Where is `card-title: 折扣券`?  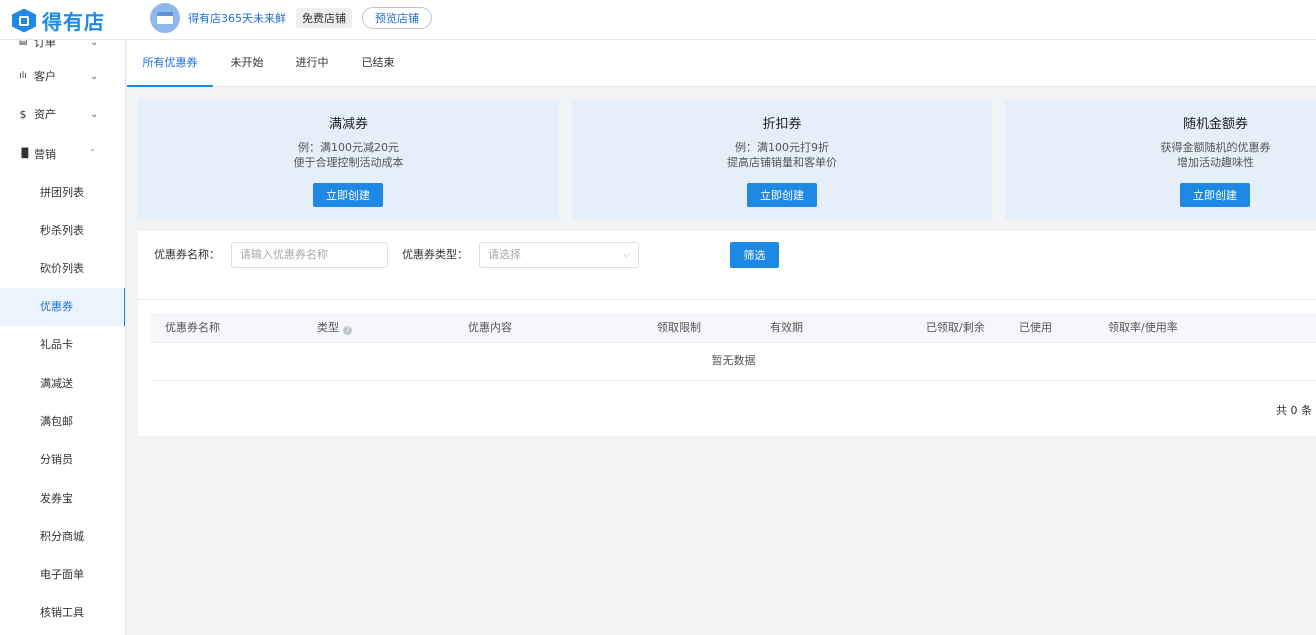 card-title: 折扣券 is located at coordinates (782, 124).